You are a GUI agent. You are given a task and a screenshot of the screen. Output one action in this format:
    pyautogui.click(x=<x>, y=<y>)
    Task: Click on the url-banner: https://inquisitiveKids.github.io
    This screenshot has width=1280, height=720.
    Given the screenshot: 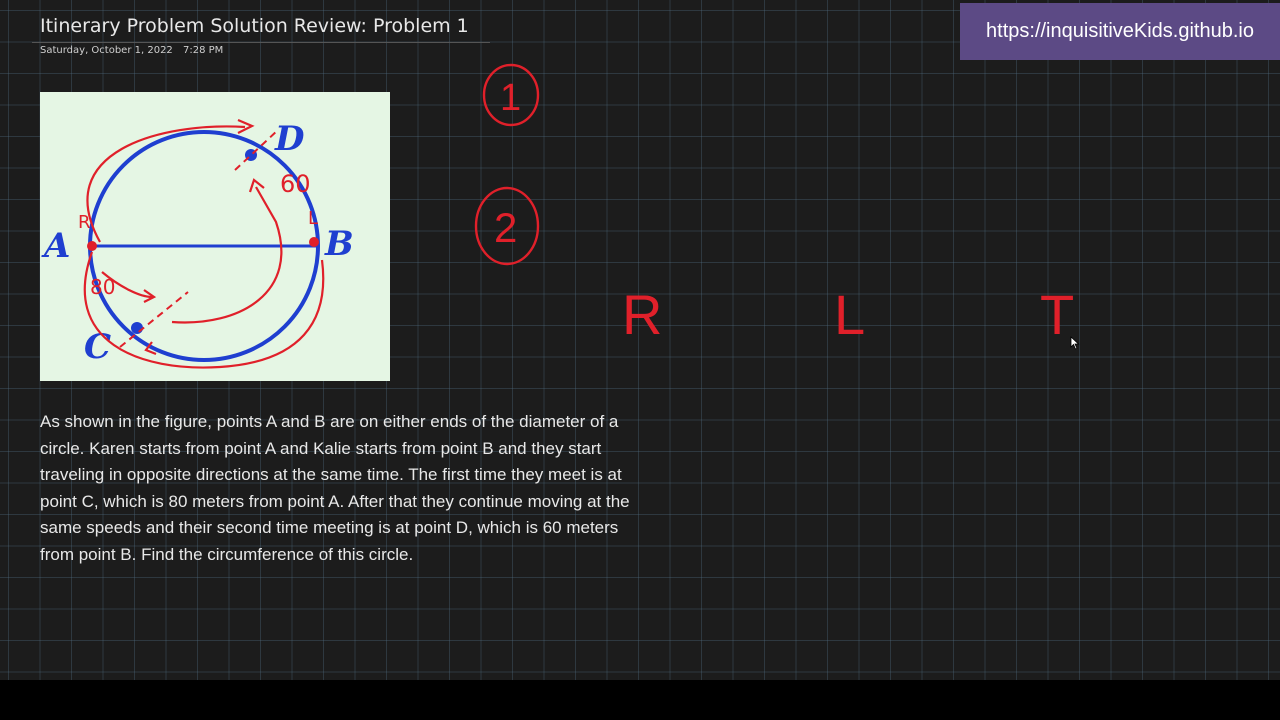 What is the action you would take?
    pyautogui.click(x=1120, y=31)
    